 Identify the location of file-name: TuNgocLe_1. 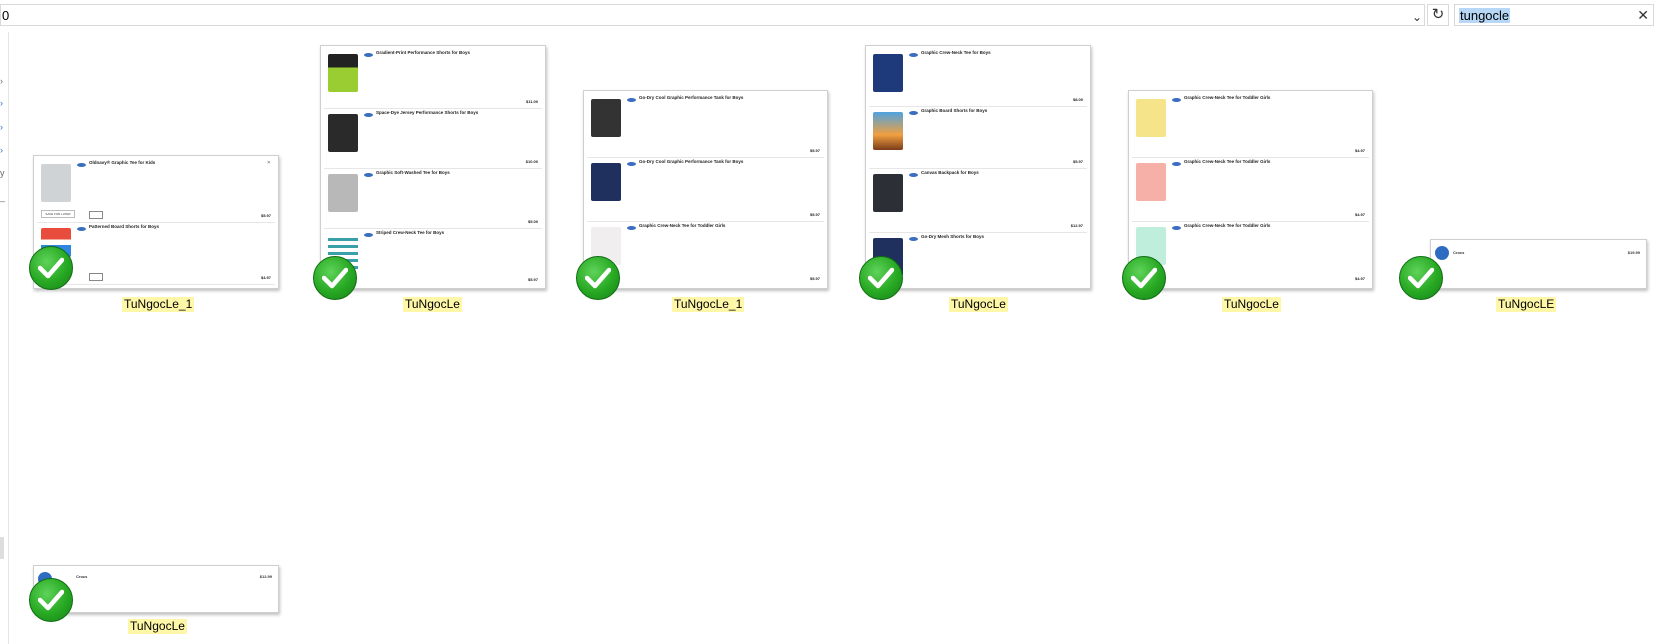
(158, 304).